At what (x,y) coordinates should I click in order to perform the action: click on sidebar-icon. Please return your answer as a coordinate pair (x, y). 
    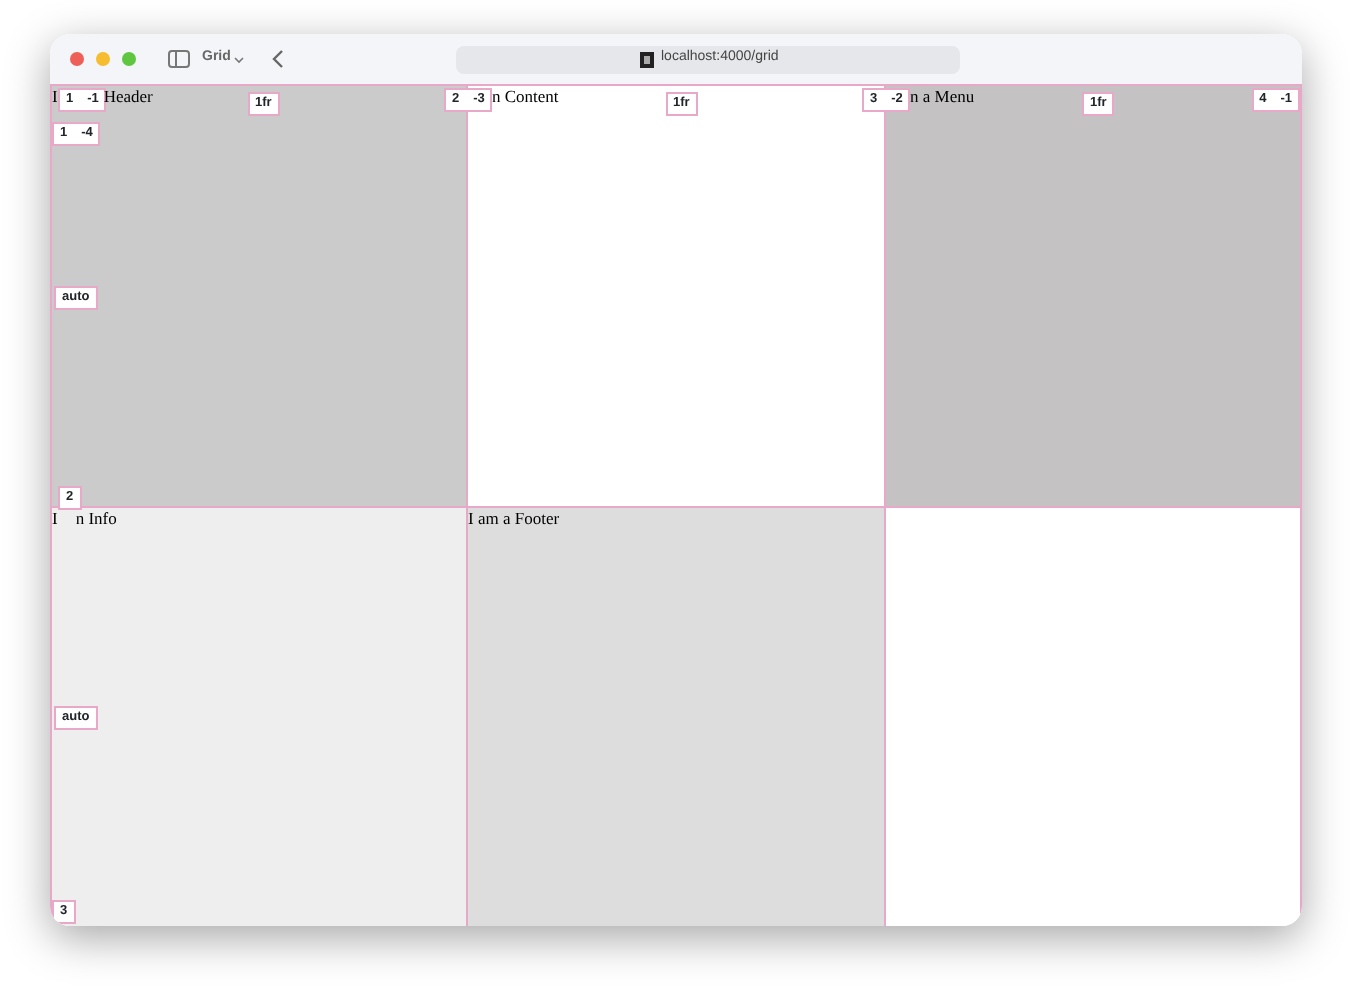
    Looking at the image, I should click on (179, 59).